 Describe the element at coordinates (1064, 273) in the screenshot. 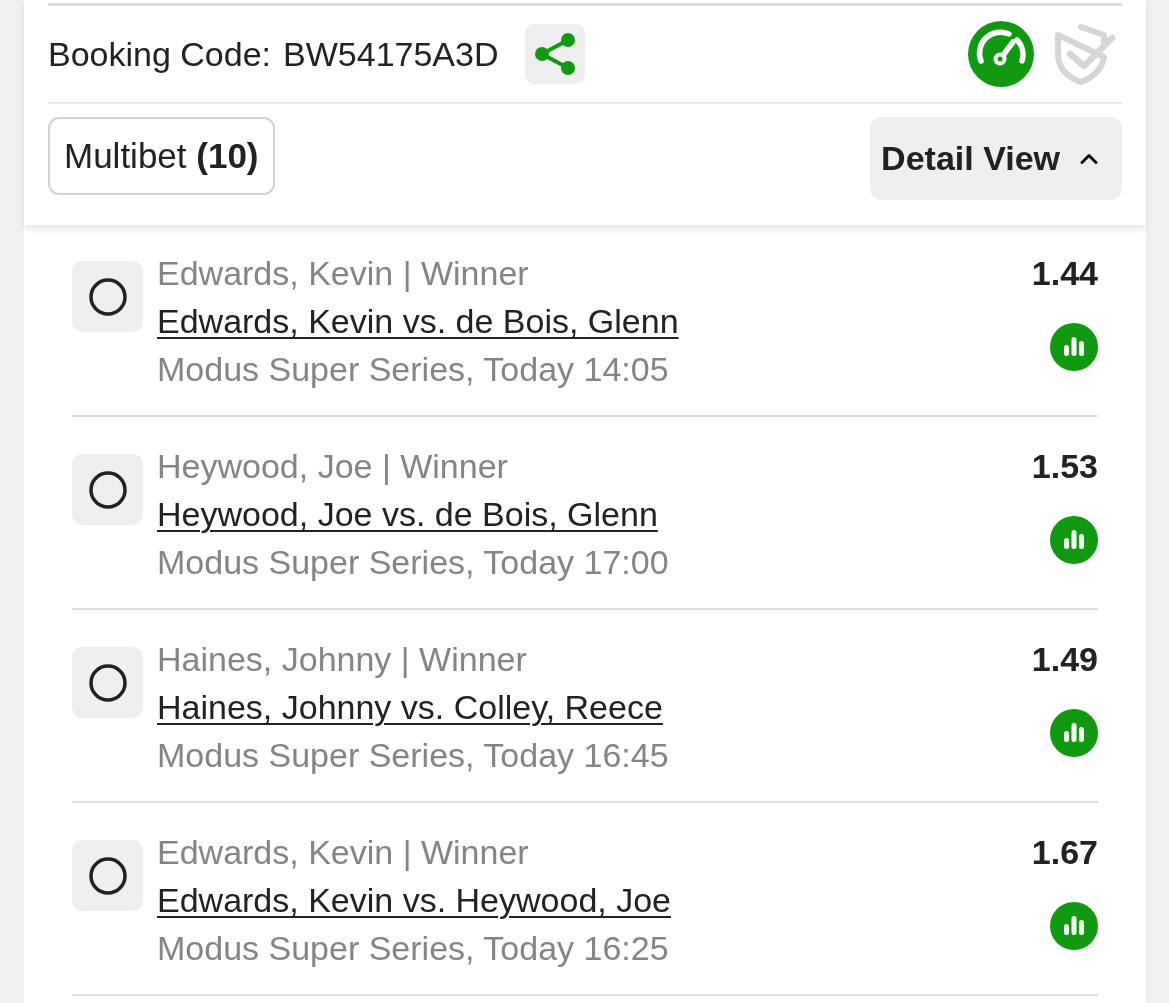

I see `odds-value: 1.44` at that location.